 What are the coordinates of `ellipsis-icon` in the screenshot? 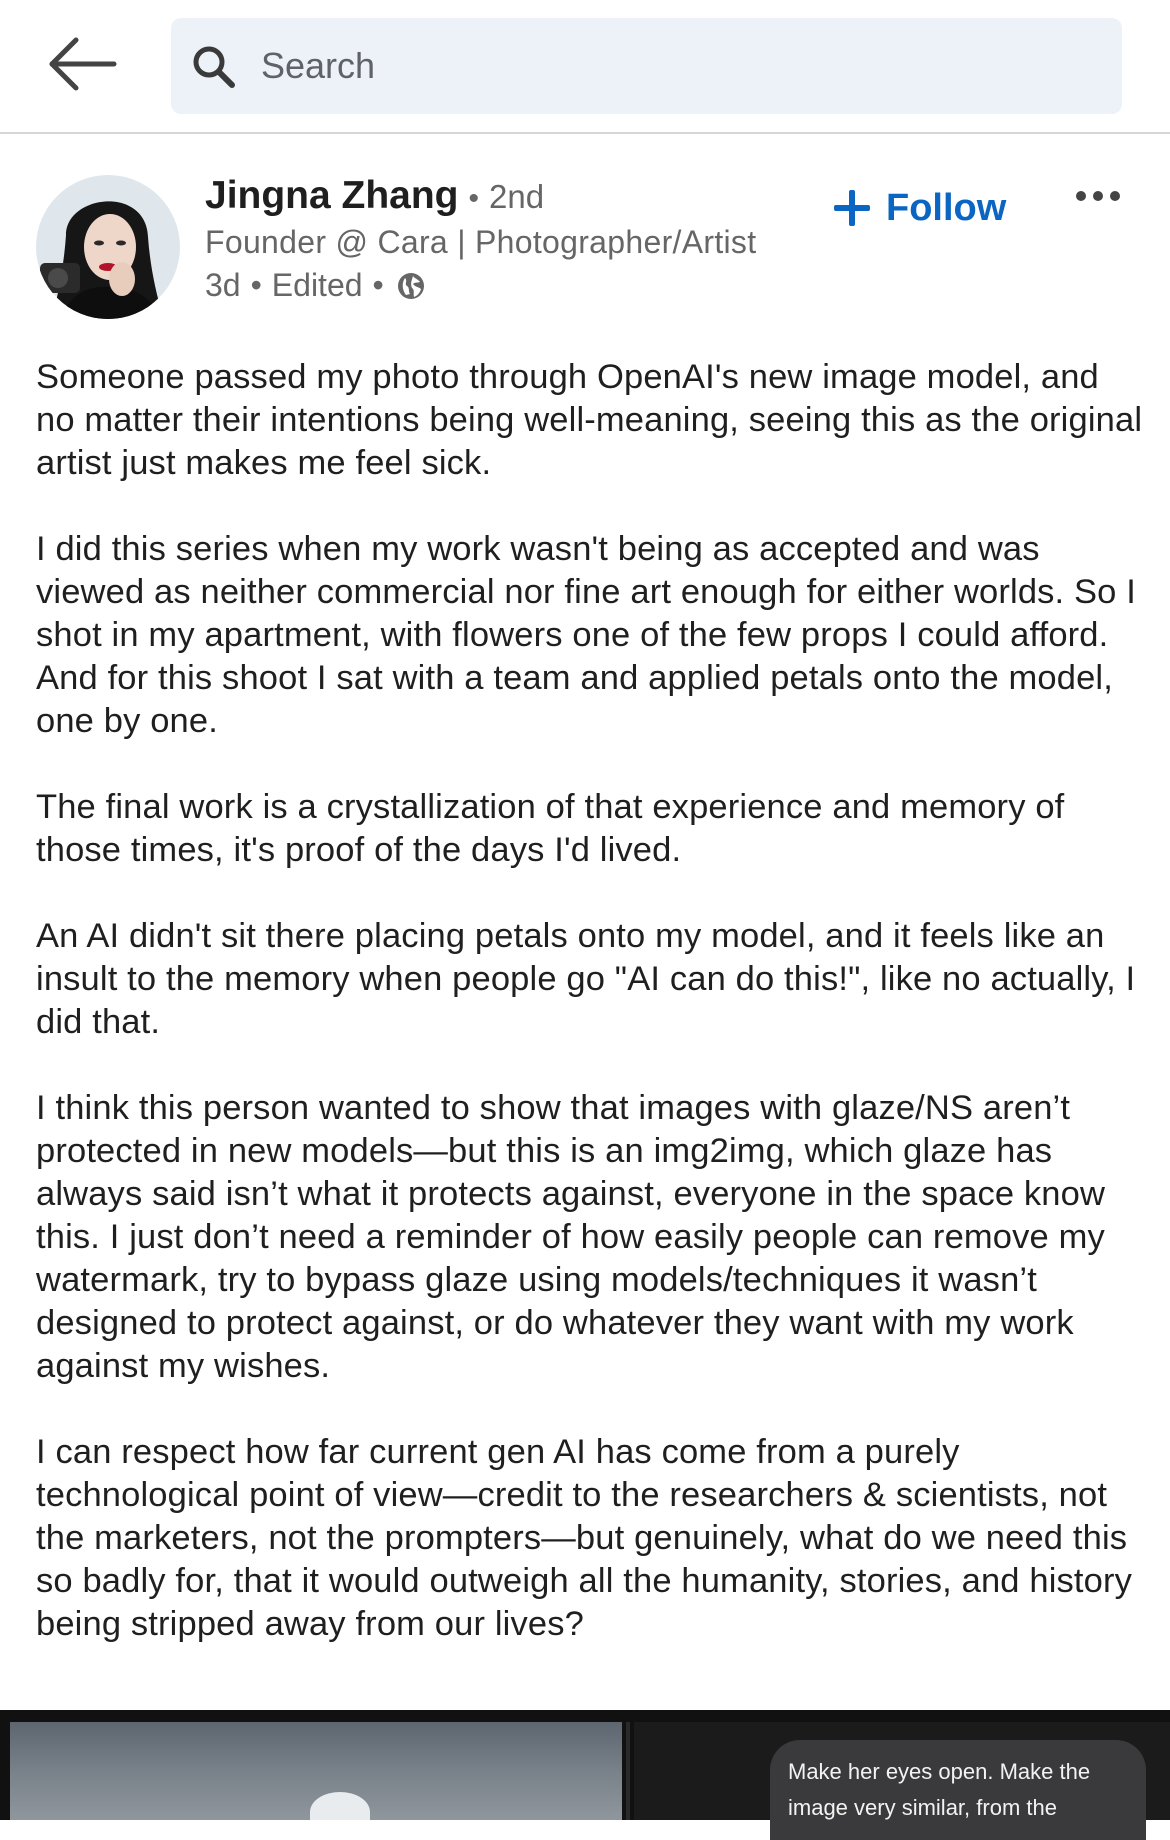 It's located at (1098, 196).